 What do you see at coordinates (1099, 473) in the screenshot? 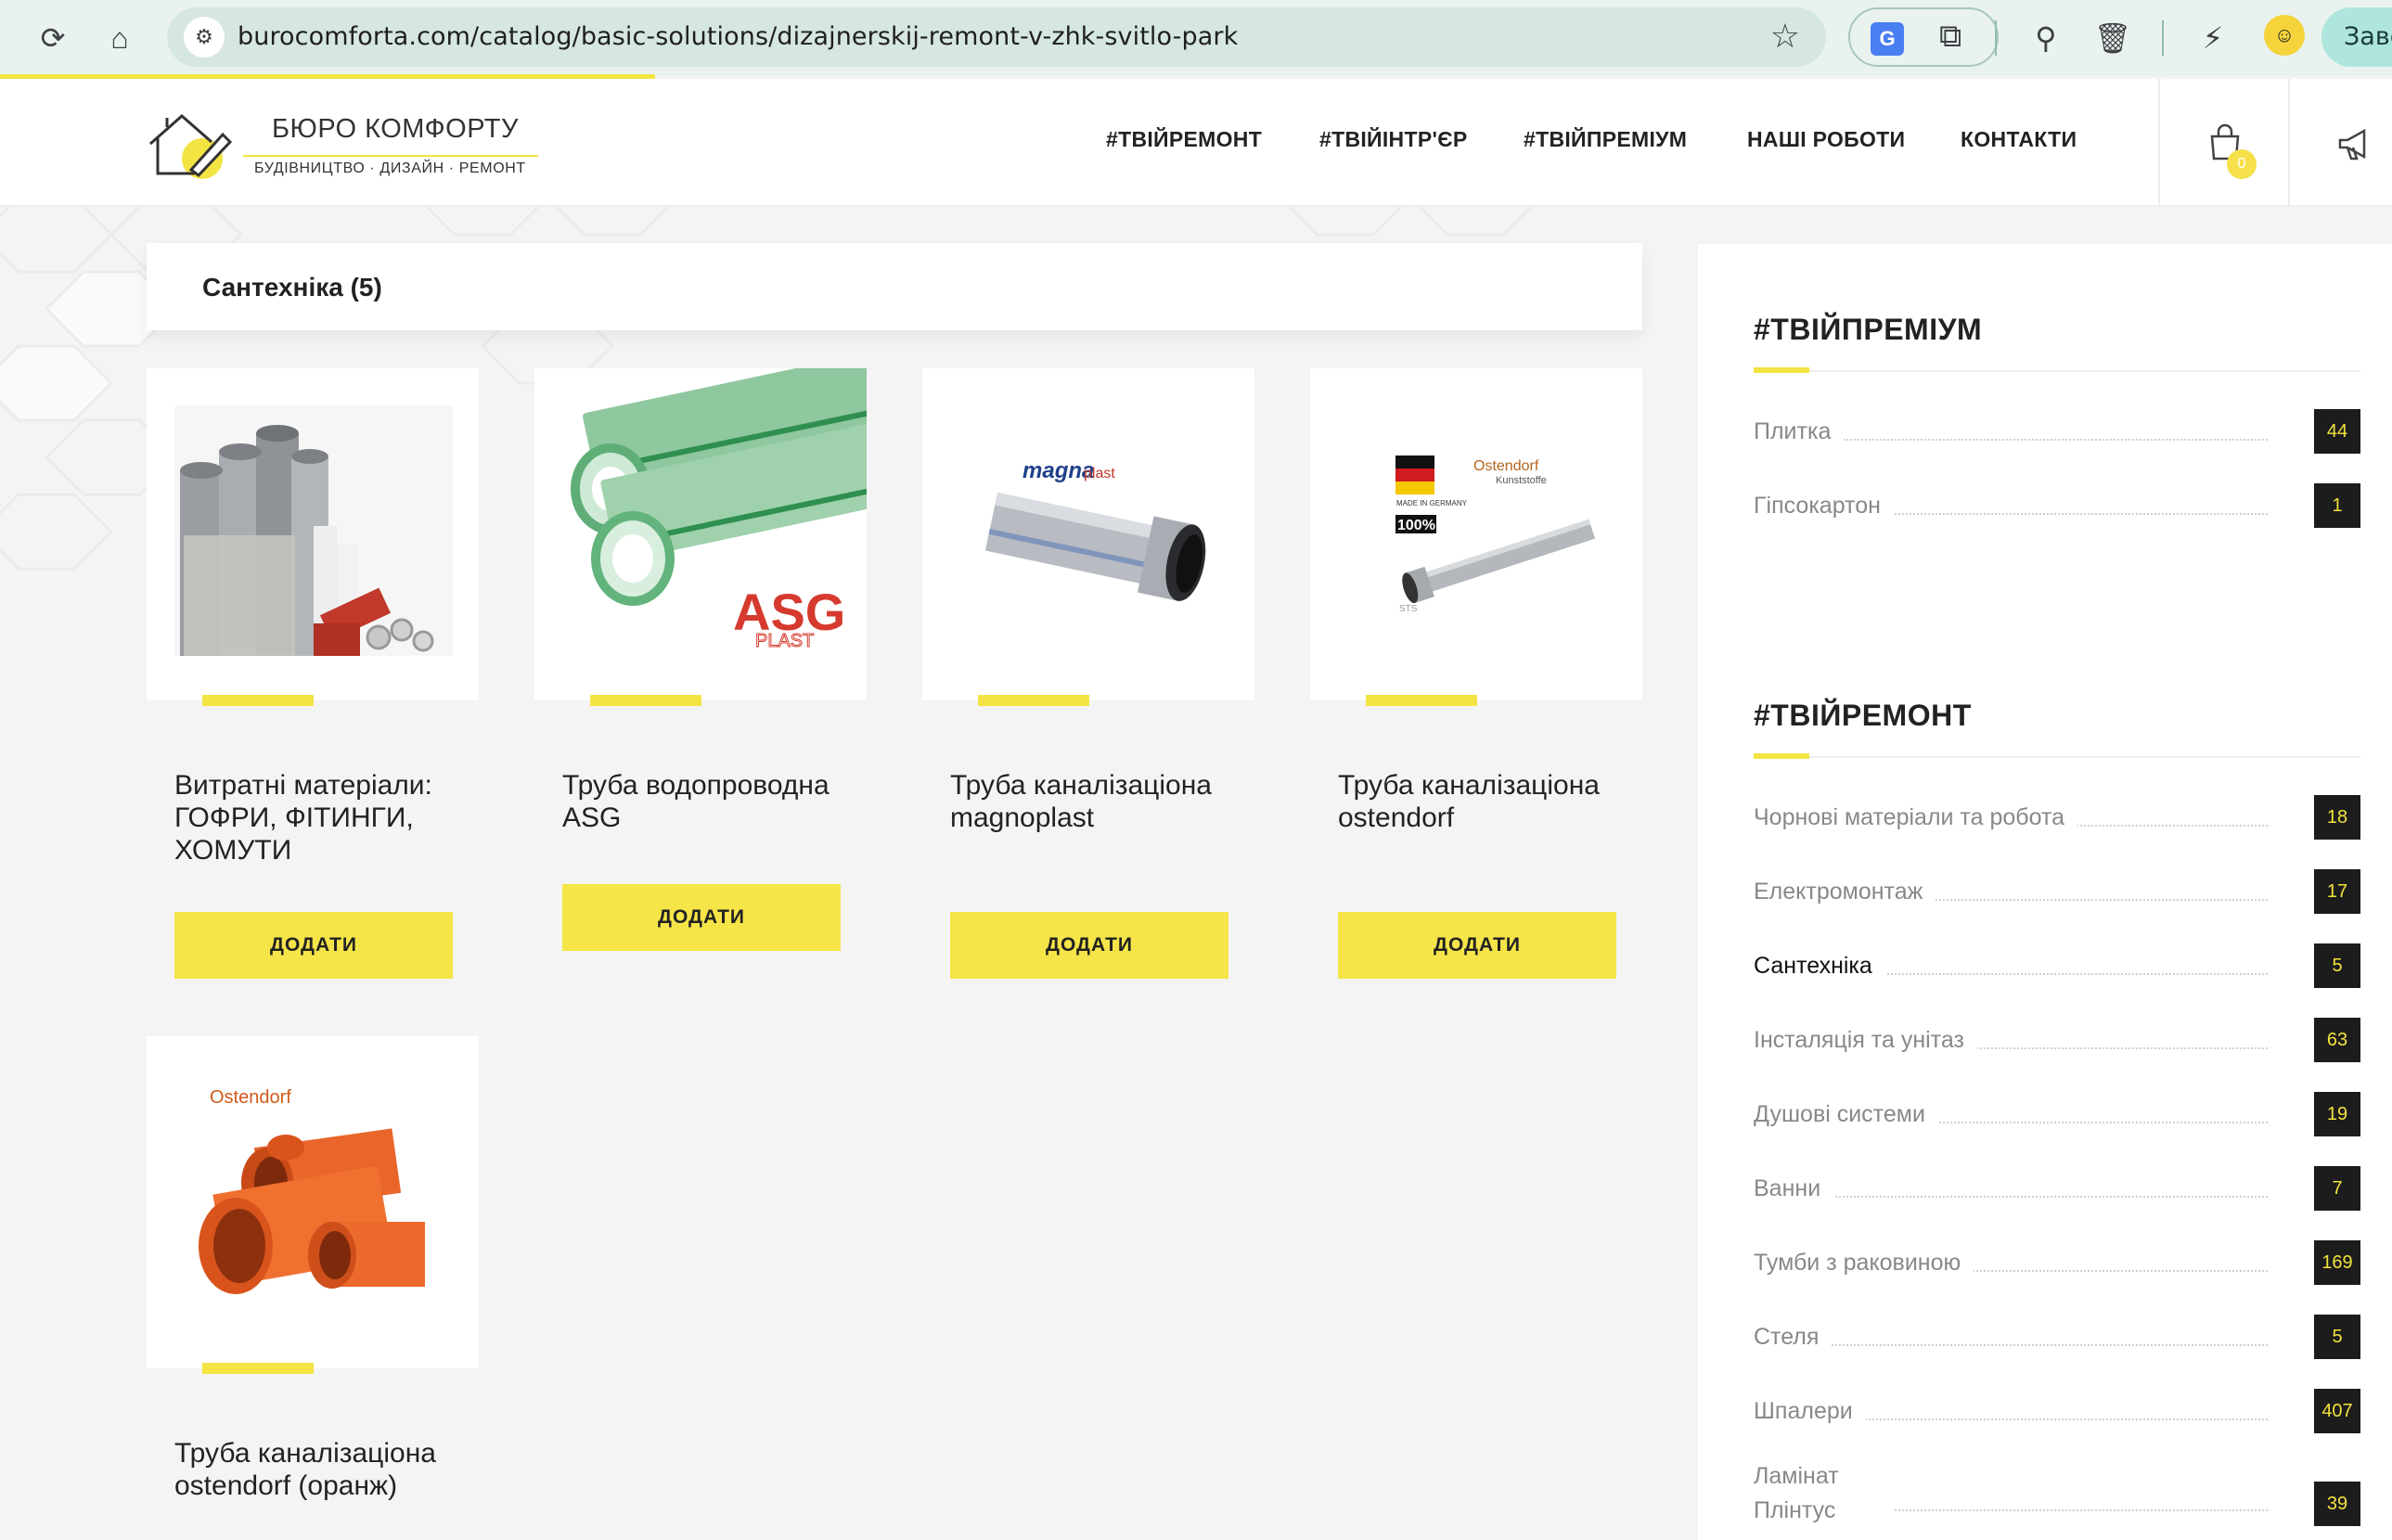
I see `magna-plast-text: plast` at bounding box center [1099, 473].